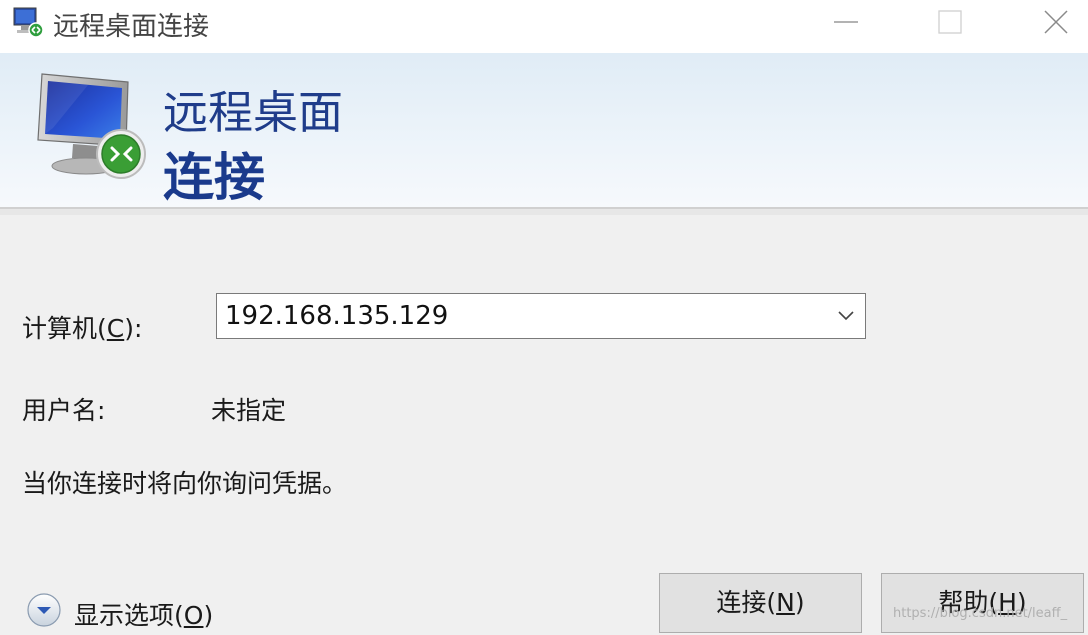  I want to click on computer-label: 计算机(C):, so click(82, 328).